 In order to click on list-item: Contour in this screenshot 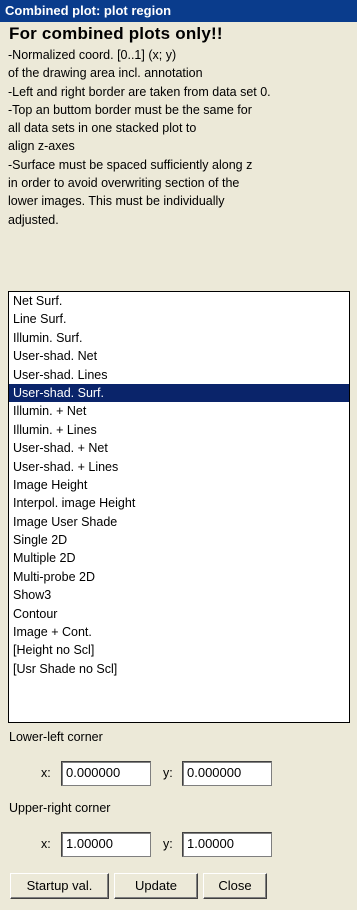, I will do `click(179, 614)`.